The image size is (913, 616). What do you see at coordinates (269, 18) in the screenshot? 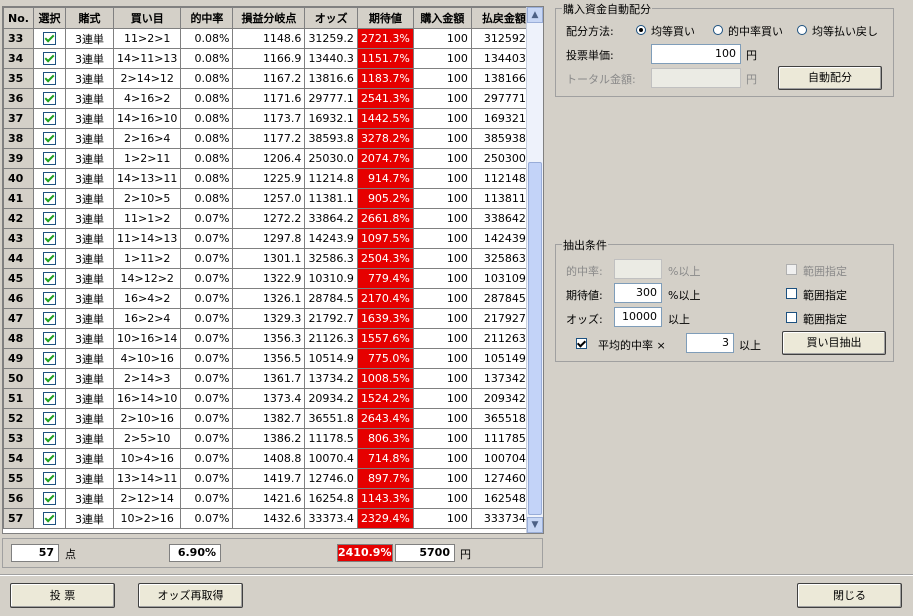
I see `col-header-breakeven: 損益分岐点` at bounding box center [269, 18].